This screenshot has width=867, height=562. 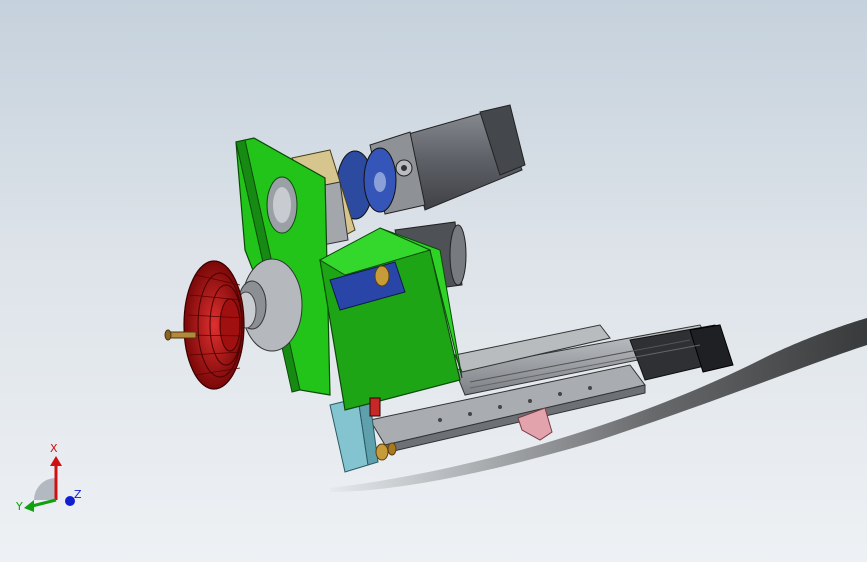 I want to click on triad-backdrop, so click(x=45, y=489).